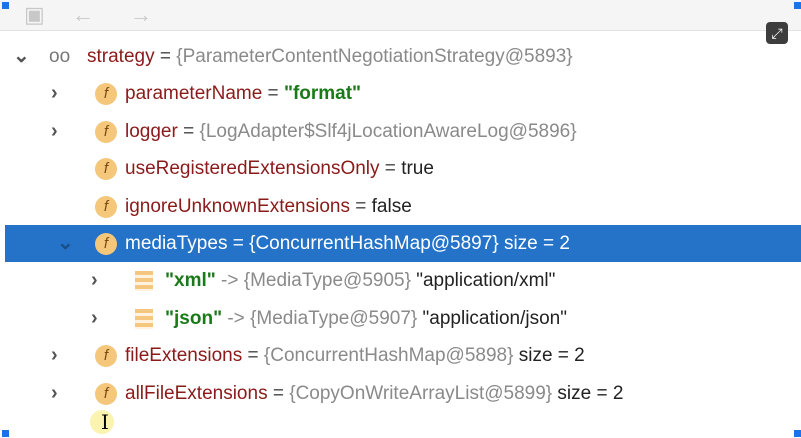  Describe the element at coordinates (374, 243) in the screenshot. I see `var-value: {ConcurrentHashMap@5897}` at that location.